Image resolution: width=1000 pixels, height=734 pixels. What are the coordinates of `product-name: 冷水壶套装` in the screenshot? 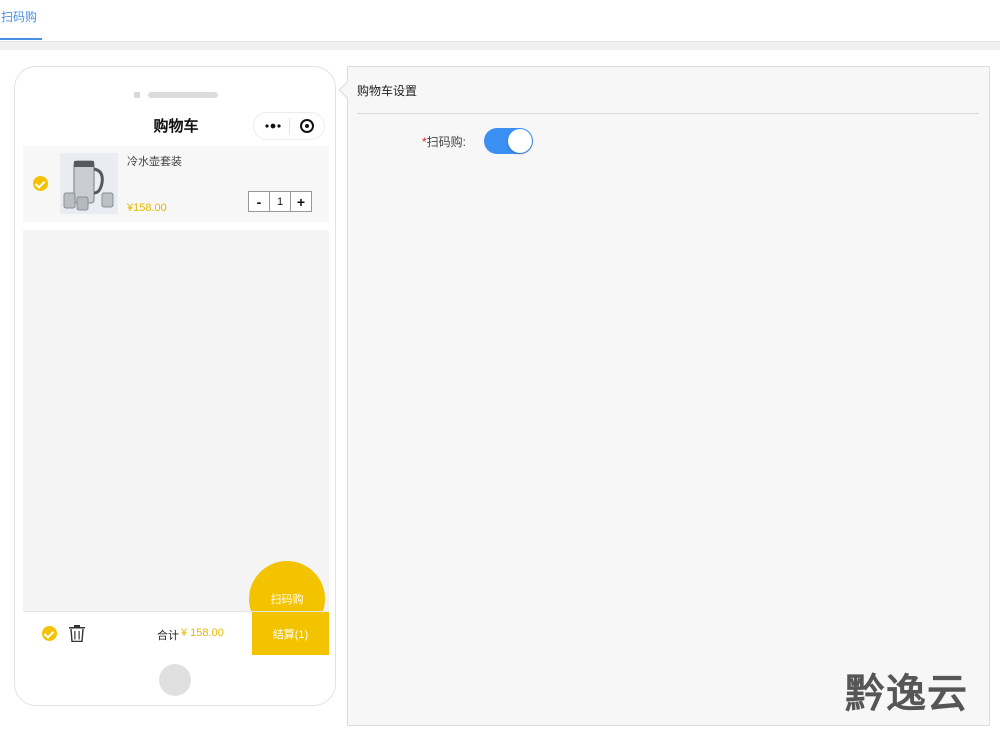 It's located at (154, 162).